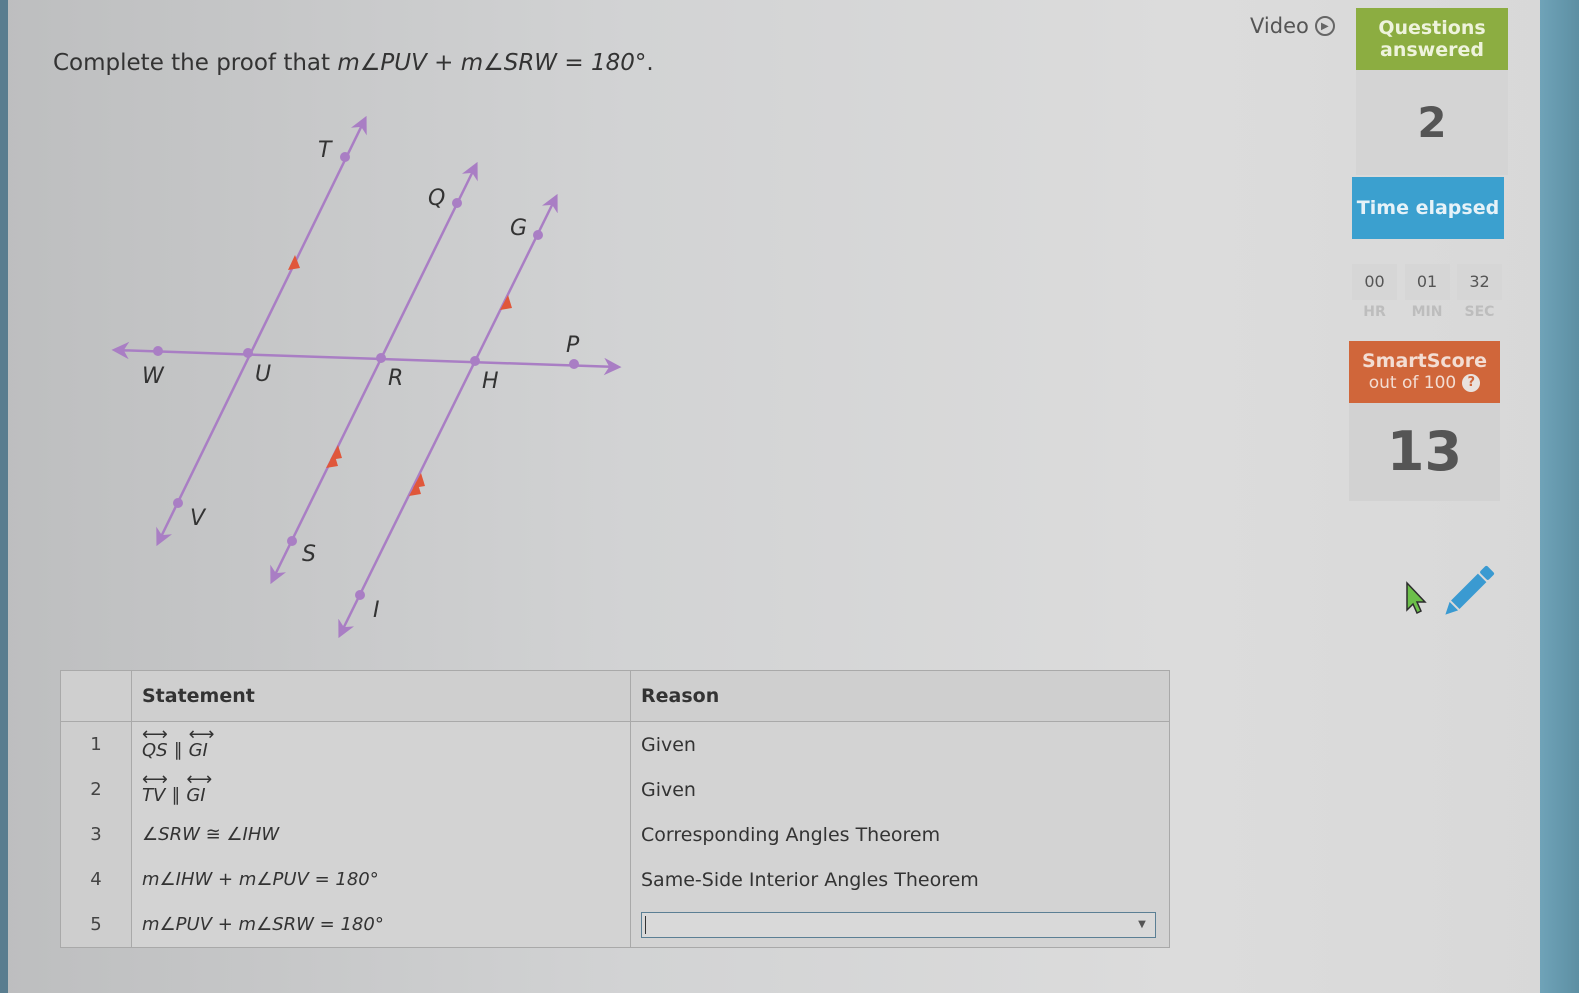  Describe the element at coordinates (574, 364) in the screenshot. I see `point-P` at that location.